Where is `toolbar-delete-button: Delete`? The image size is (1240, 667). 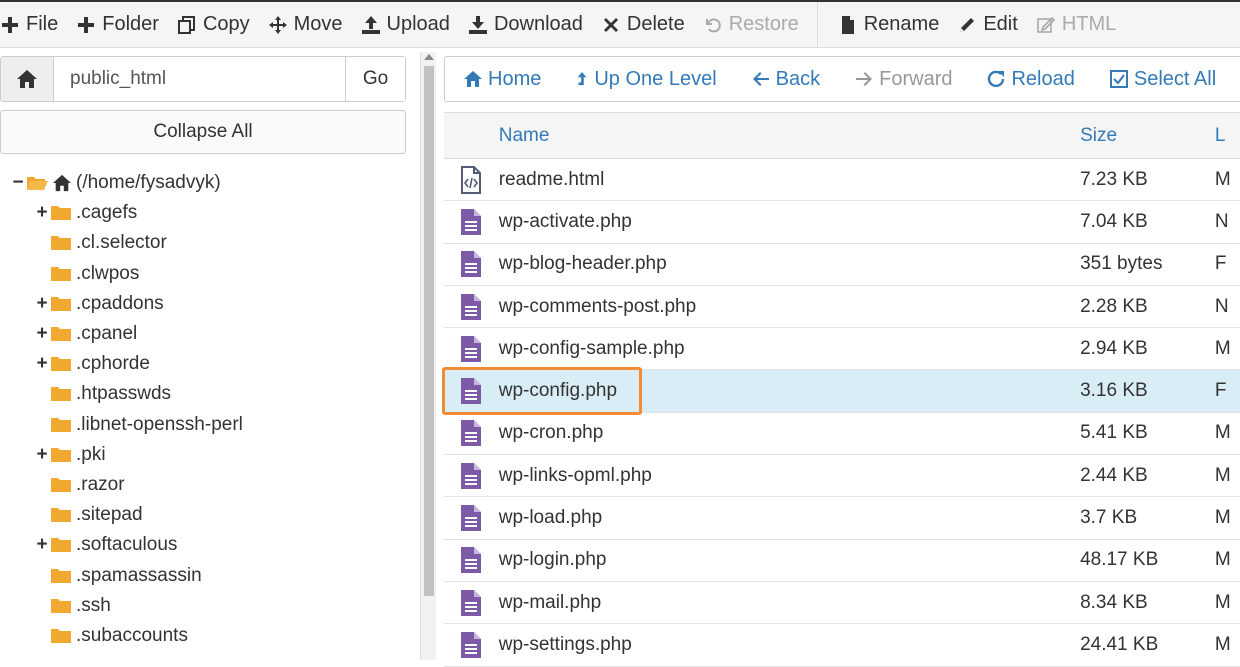 toolbar-delete-button: Delete is located at coordinates (652, 24).